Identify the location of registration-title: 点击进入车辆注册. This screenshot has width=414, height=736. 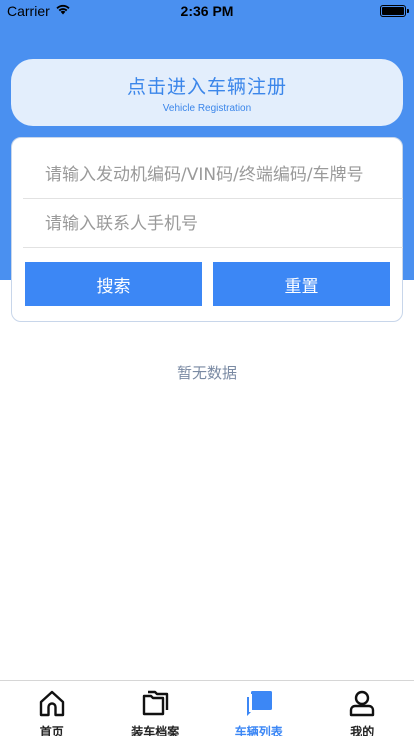
(206, 86).